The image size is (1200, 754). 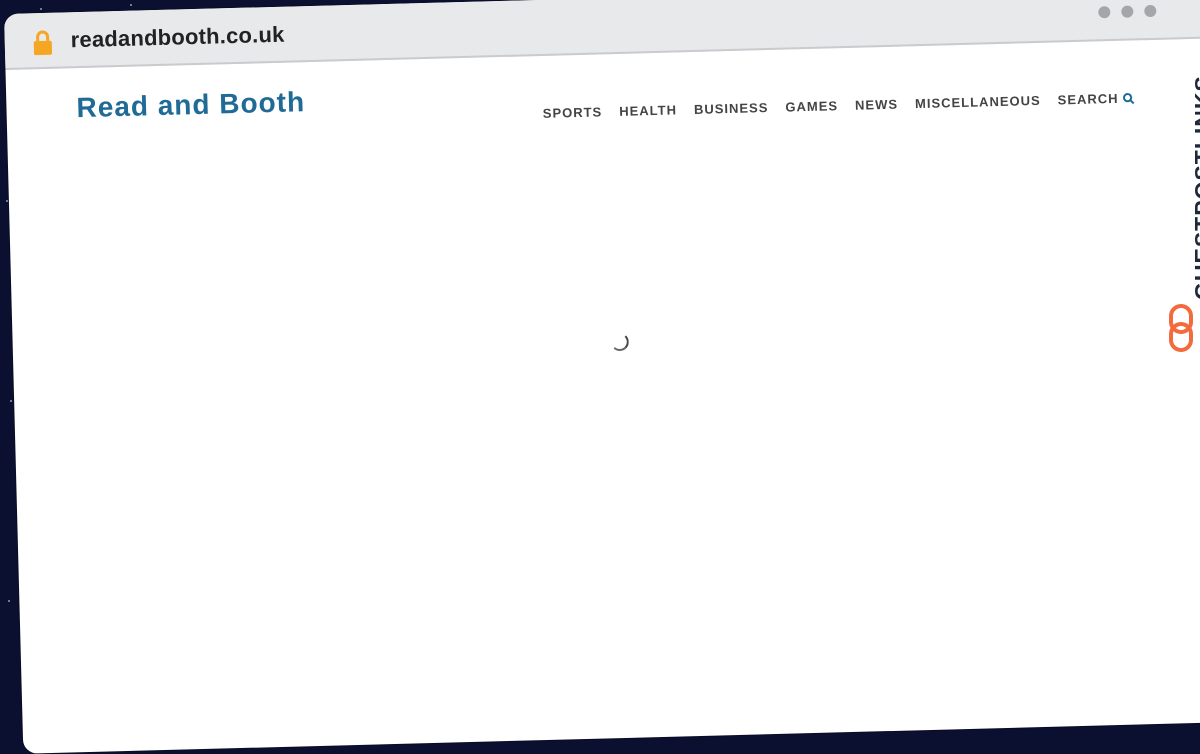 I want to click on chain-link-icon, so click(x=1181, y=328).